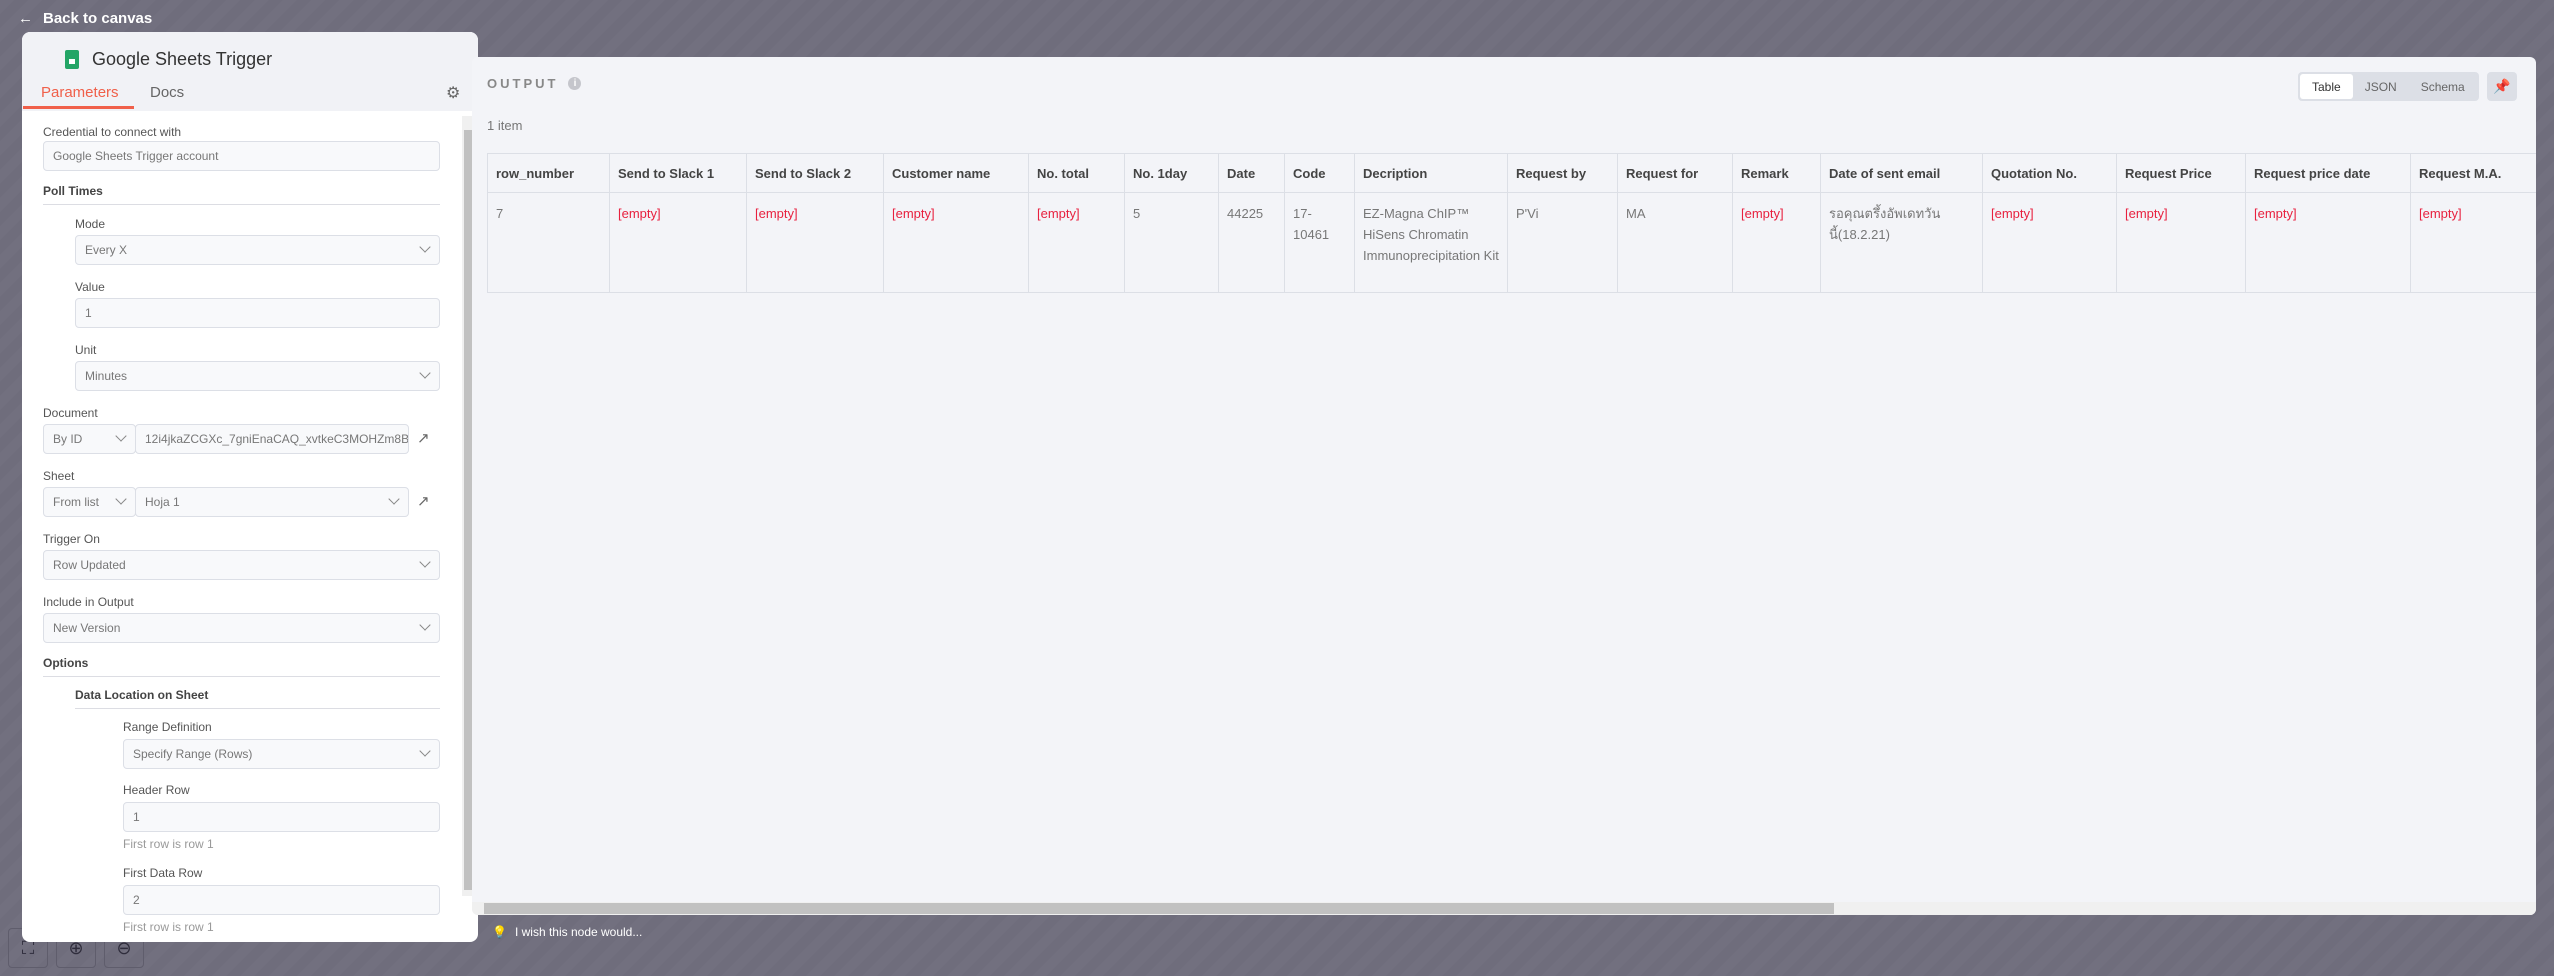 This screenshot has height=976, width=2554. I want to click on column-header: Request Price, so click(2181, 173).